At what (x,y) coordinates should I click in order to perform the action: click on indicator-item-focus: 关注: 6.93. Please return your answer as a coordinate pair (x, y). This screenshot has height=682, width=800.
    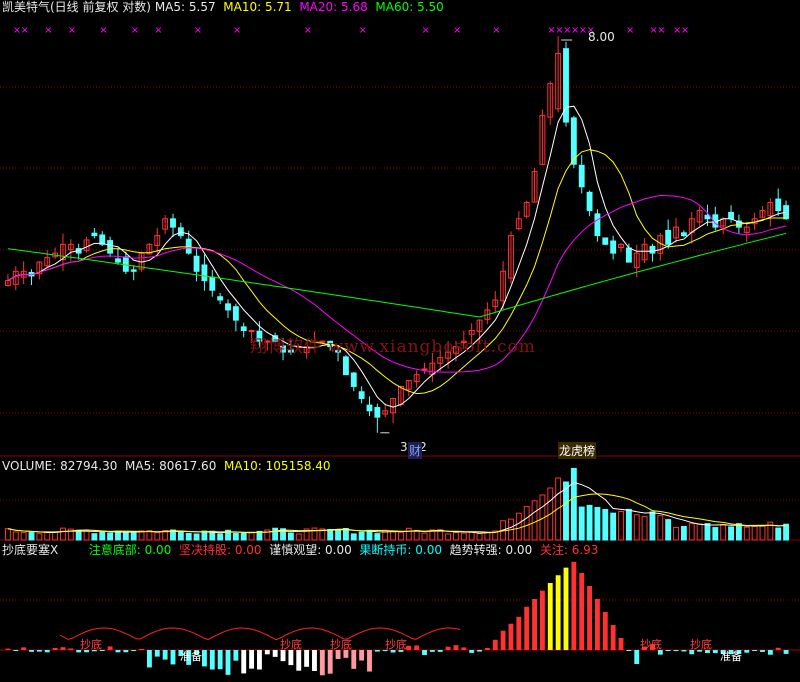
    Looking at the image, I should click on (569, 550).